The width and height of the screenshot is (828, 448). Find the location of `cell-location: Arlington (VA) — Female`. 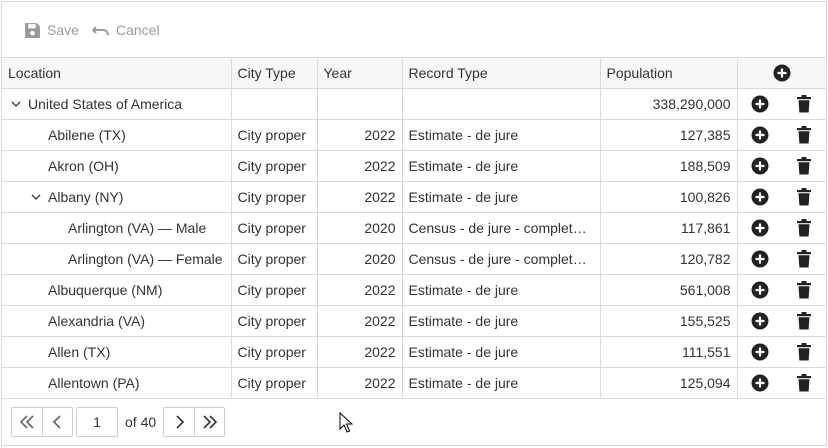

cell-location: Arlington (VA) — Female is located at coordinates (117, 258).